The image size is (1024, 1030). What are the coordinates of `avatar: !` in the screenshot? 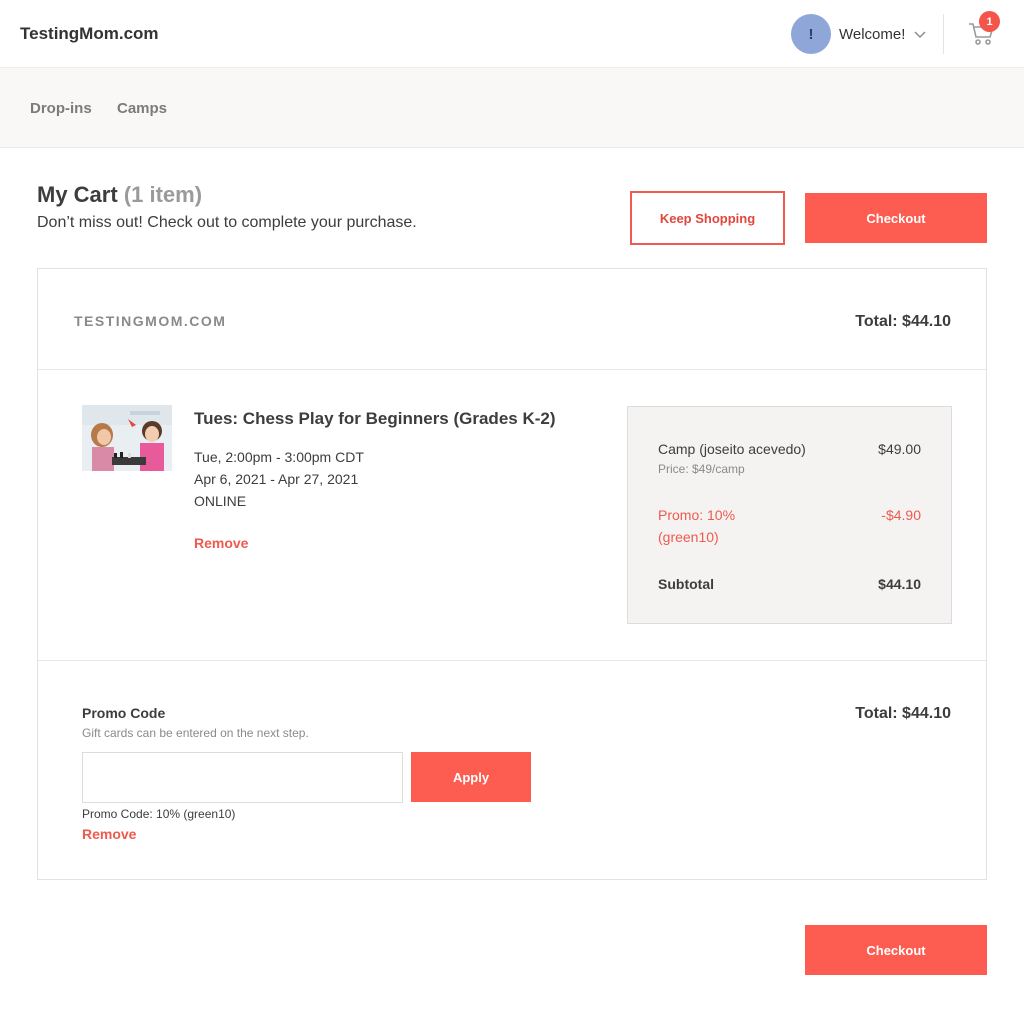 It's located at (811, 34).